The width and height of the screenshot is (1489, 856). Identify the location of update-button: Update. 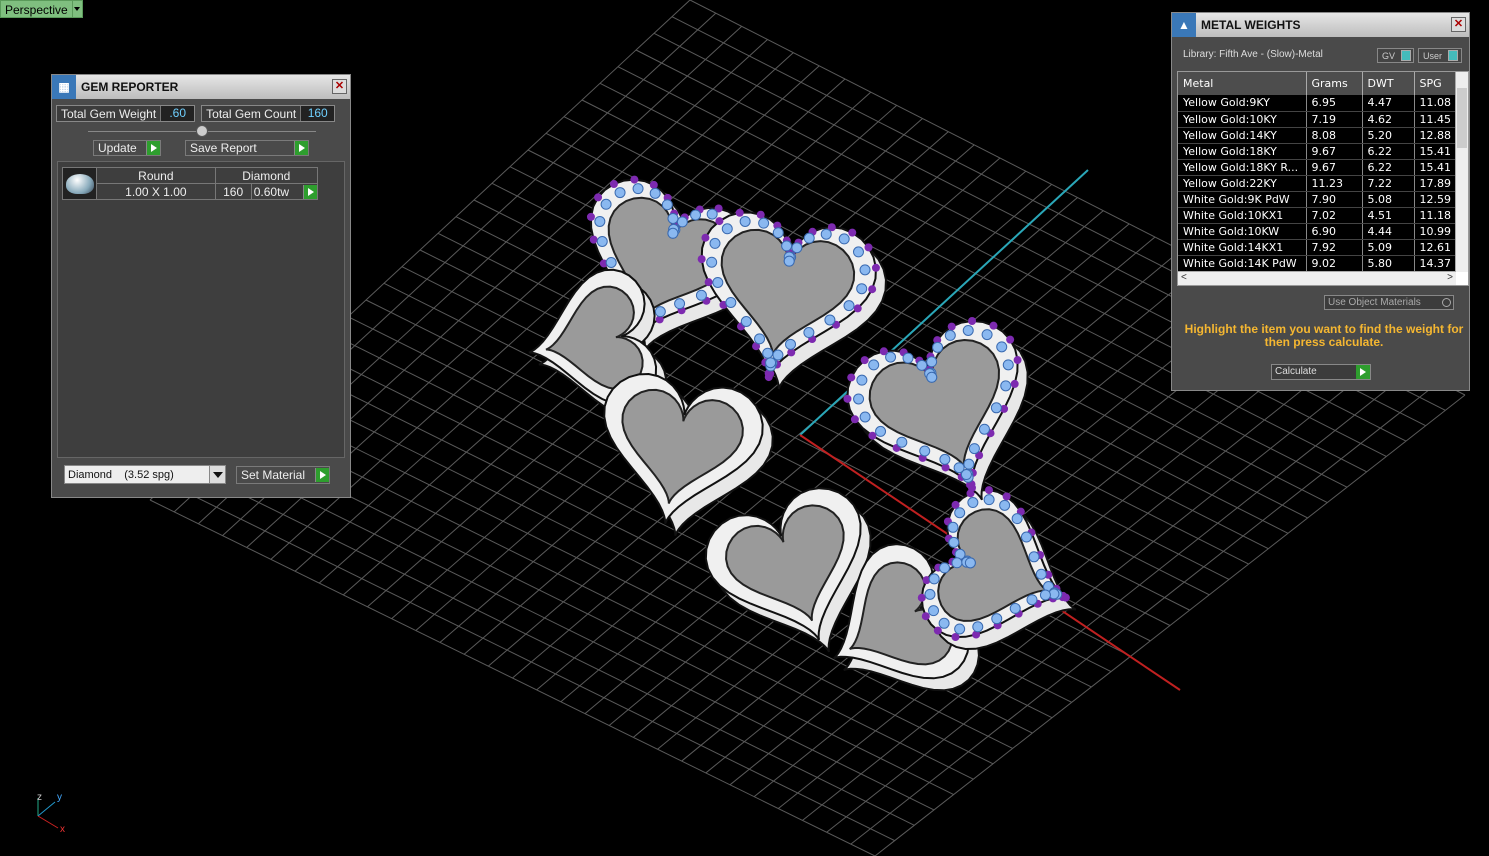
(127, 148).